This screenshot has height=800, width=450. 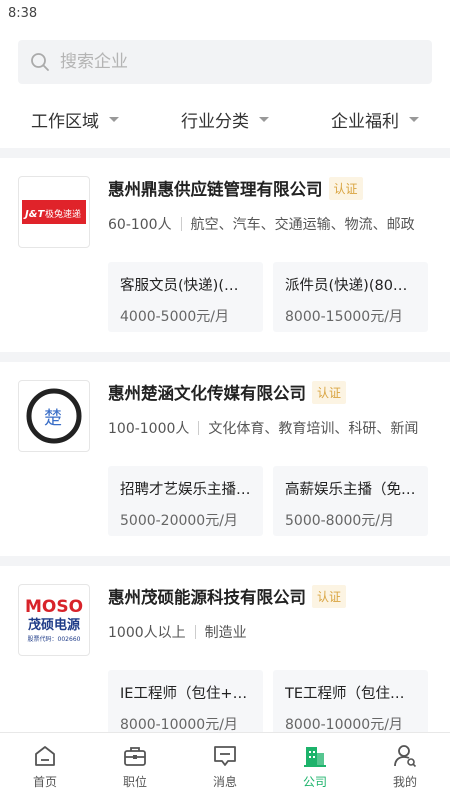 I want to click on tab-label: 职位, so click(x=134, y=782).